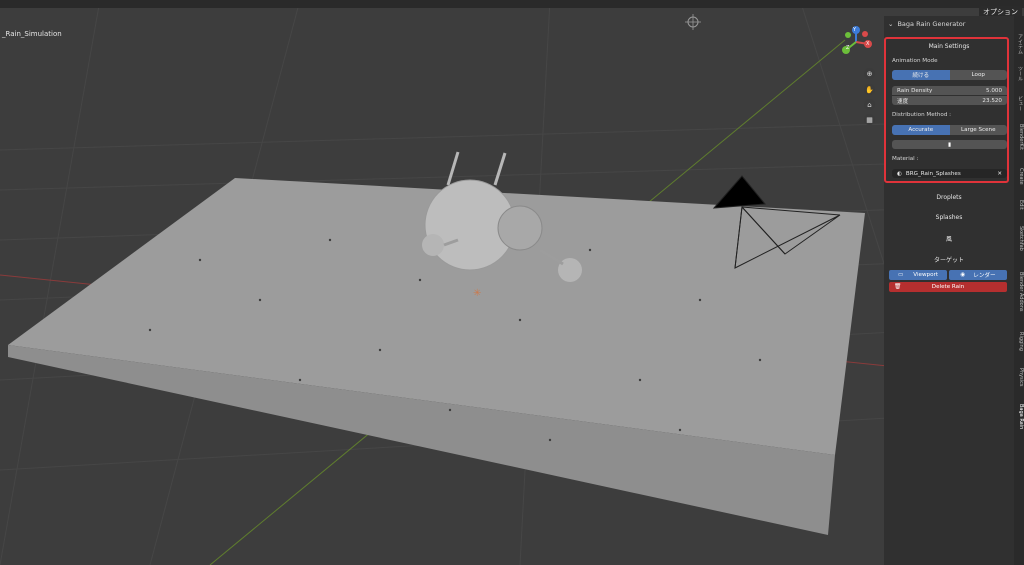 The height and width of the screenshot is (565, 1024). Describe the element at coordinates (949, 217) in the screenshot. I see `splashes-section: Splashes` at that location.